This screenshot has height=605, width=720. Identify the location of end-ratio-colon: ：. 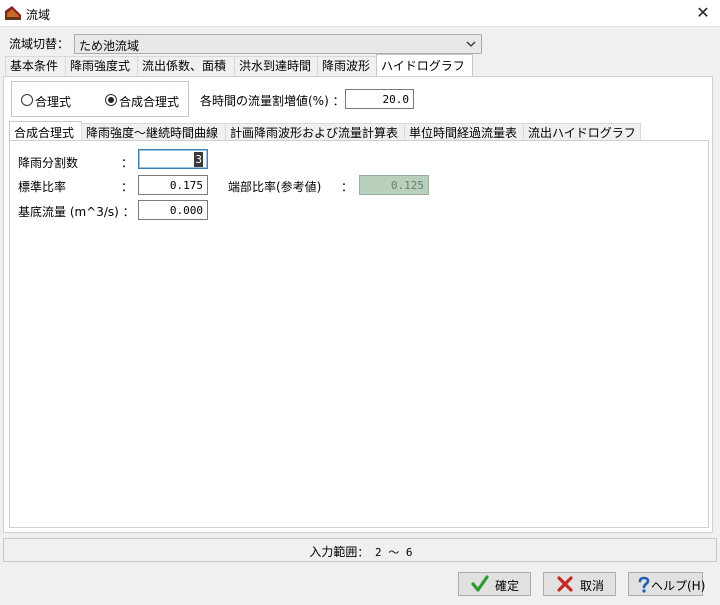
(347, 187).